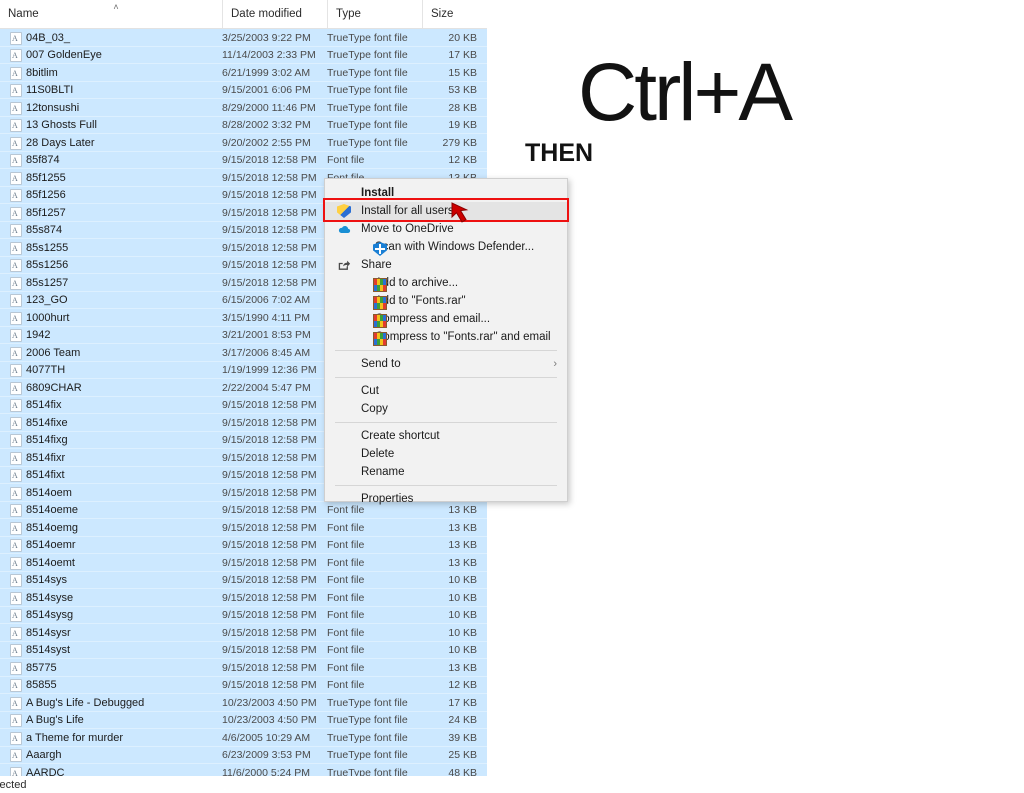  Describe the element at coordinates (462, 597) in the screenshot. I see `file-size-cell: 10 KB` at that location.